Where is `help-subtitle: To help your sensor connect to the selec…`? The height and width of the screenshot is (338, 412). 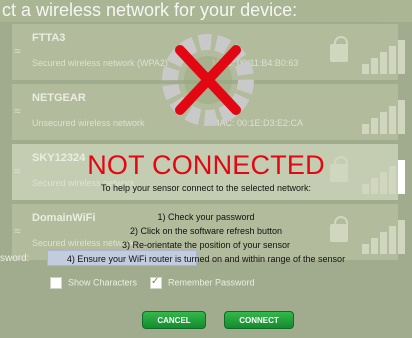
help-subtitle: To help your sensor connect to the selec… is located at coordinates (206, 188).